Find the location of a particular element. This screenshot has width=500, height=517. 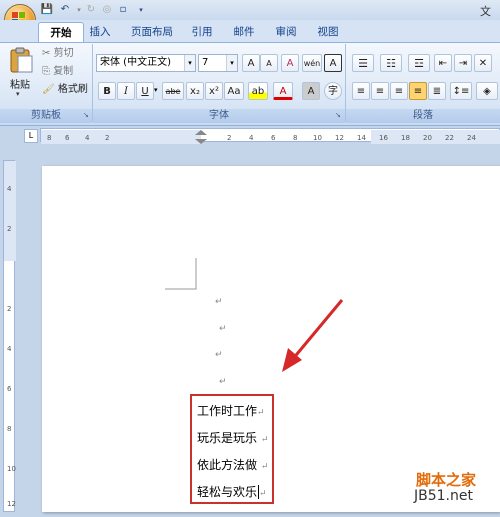

tab-page-layout: 页面布局 is located at coordinates (152, 32).